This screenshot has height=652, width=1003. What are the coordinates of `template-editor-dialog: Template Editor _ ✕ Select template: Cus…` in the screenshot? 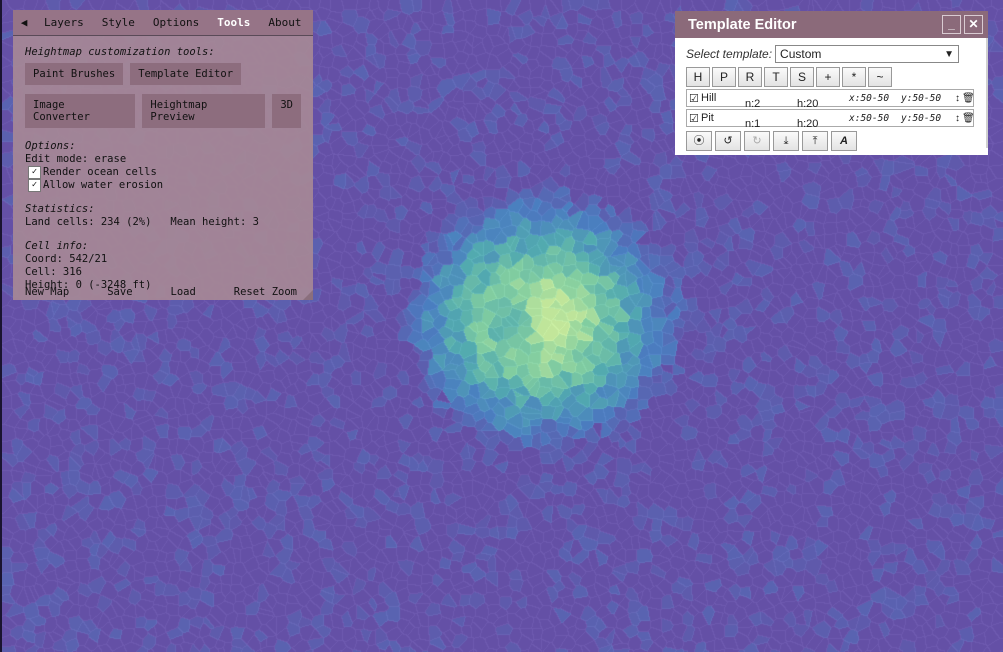 It's located at (831, 83).